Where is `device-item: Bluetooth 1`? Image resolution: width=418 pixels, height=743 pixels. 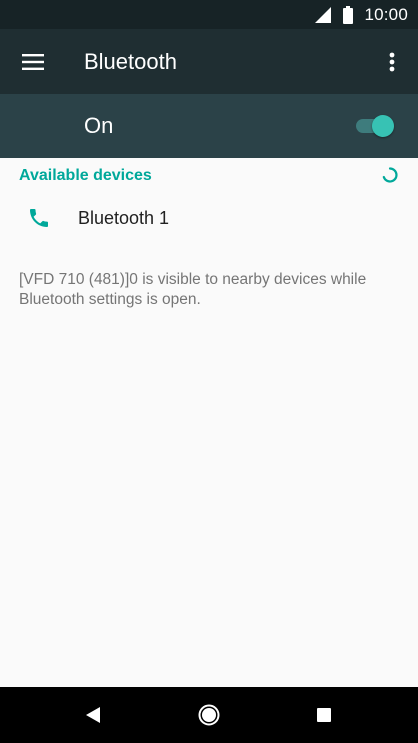
device-item: Bluetooth 1 is located at coordinates (209, 218).